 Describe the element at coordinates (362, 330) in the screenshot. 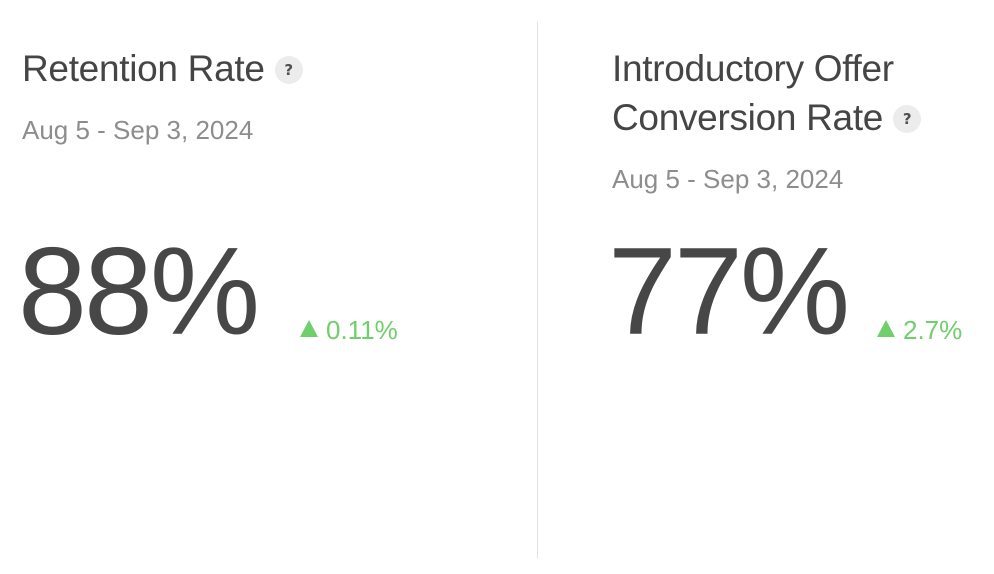

I see `metric-change-value: 0.11%` at that location.